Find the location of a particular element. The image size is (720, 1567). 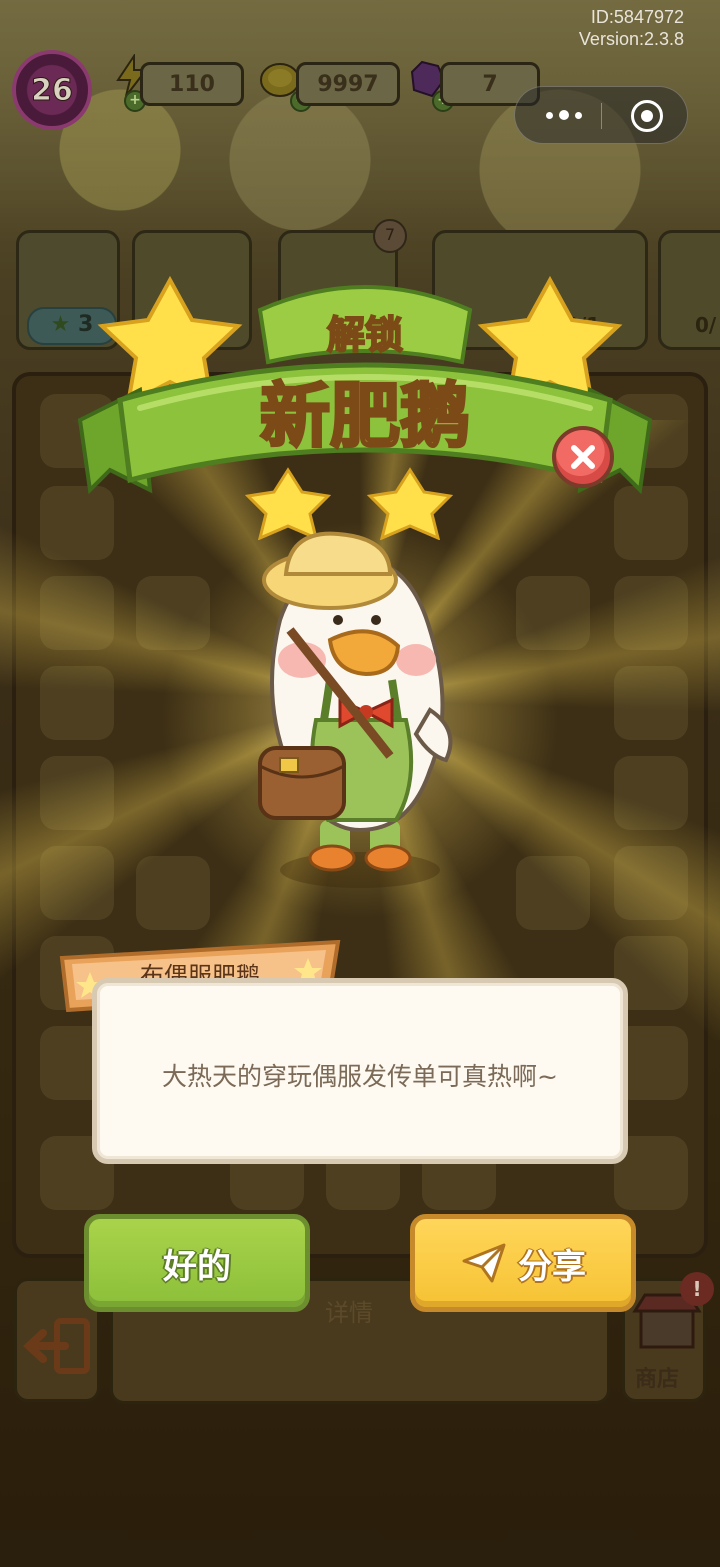

coins-counter: 9997 is located at coordinates (348, 84).